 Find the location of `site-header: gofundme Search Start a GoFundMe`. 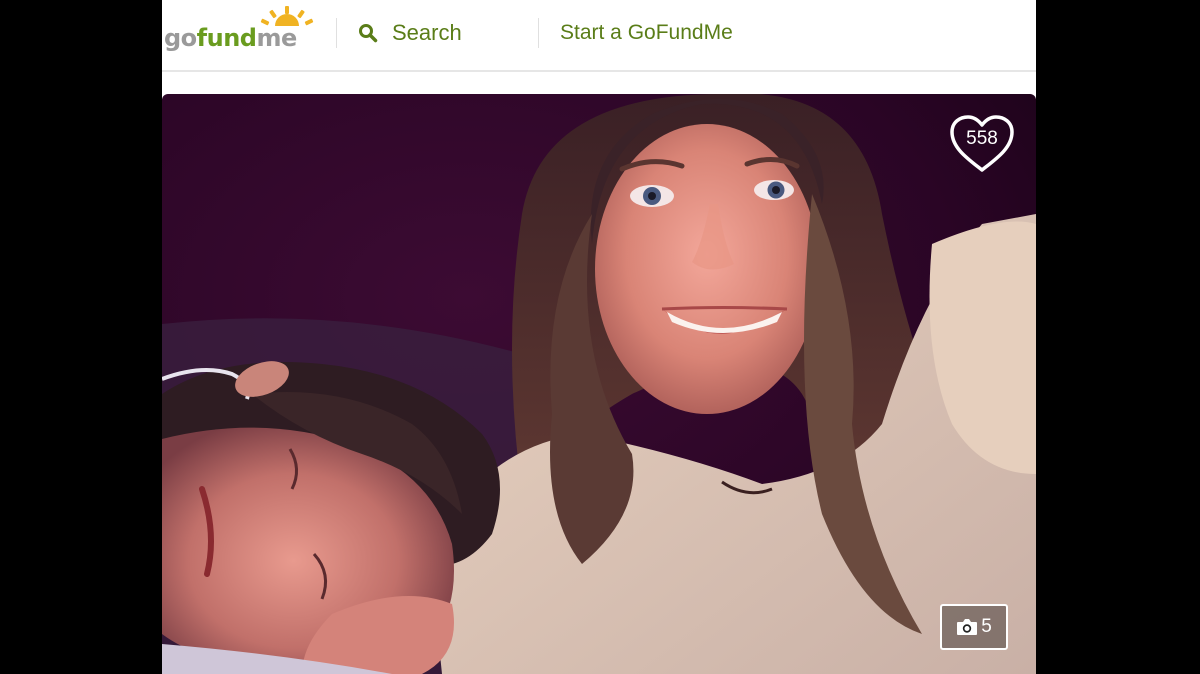

site-header: gofundme Search Start a GoFundMe is located at coordinates (599, 36).